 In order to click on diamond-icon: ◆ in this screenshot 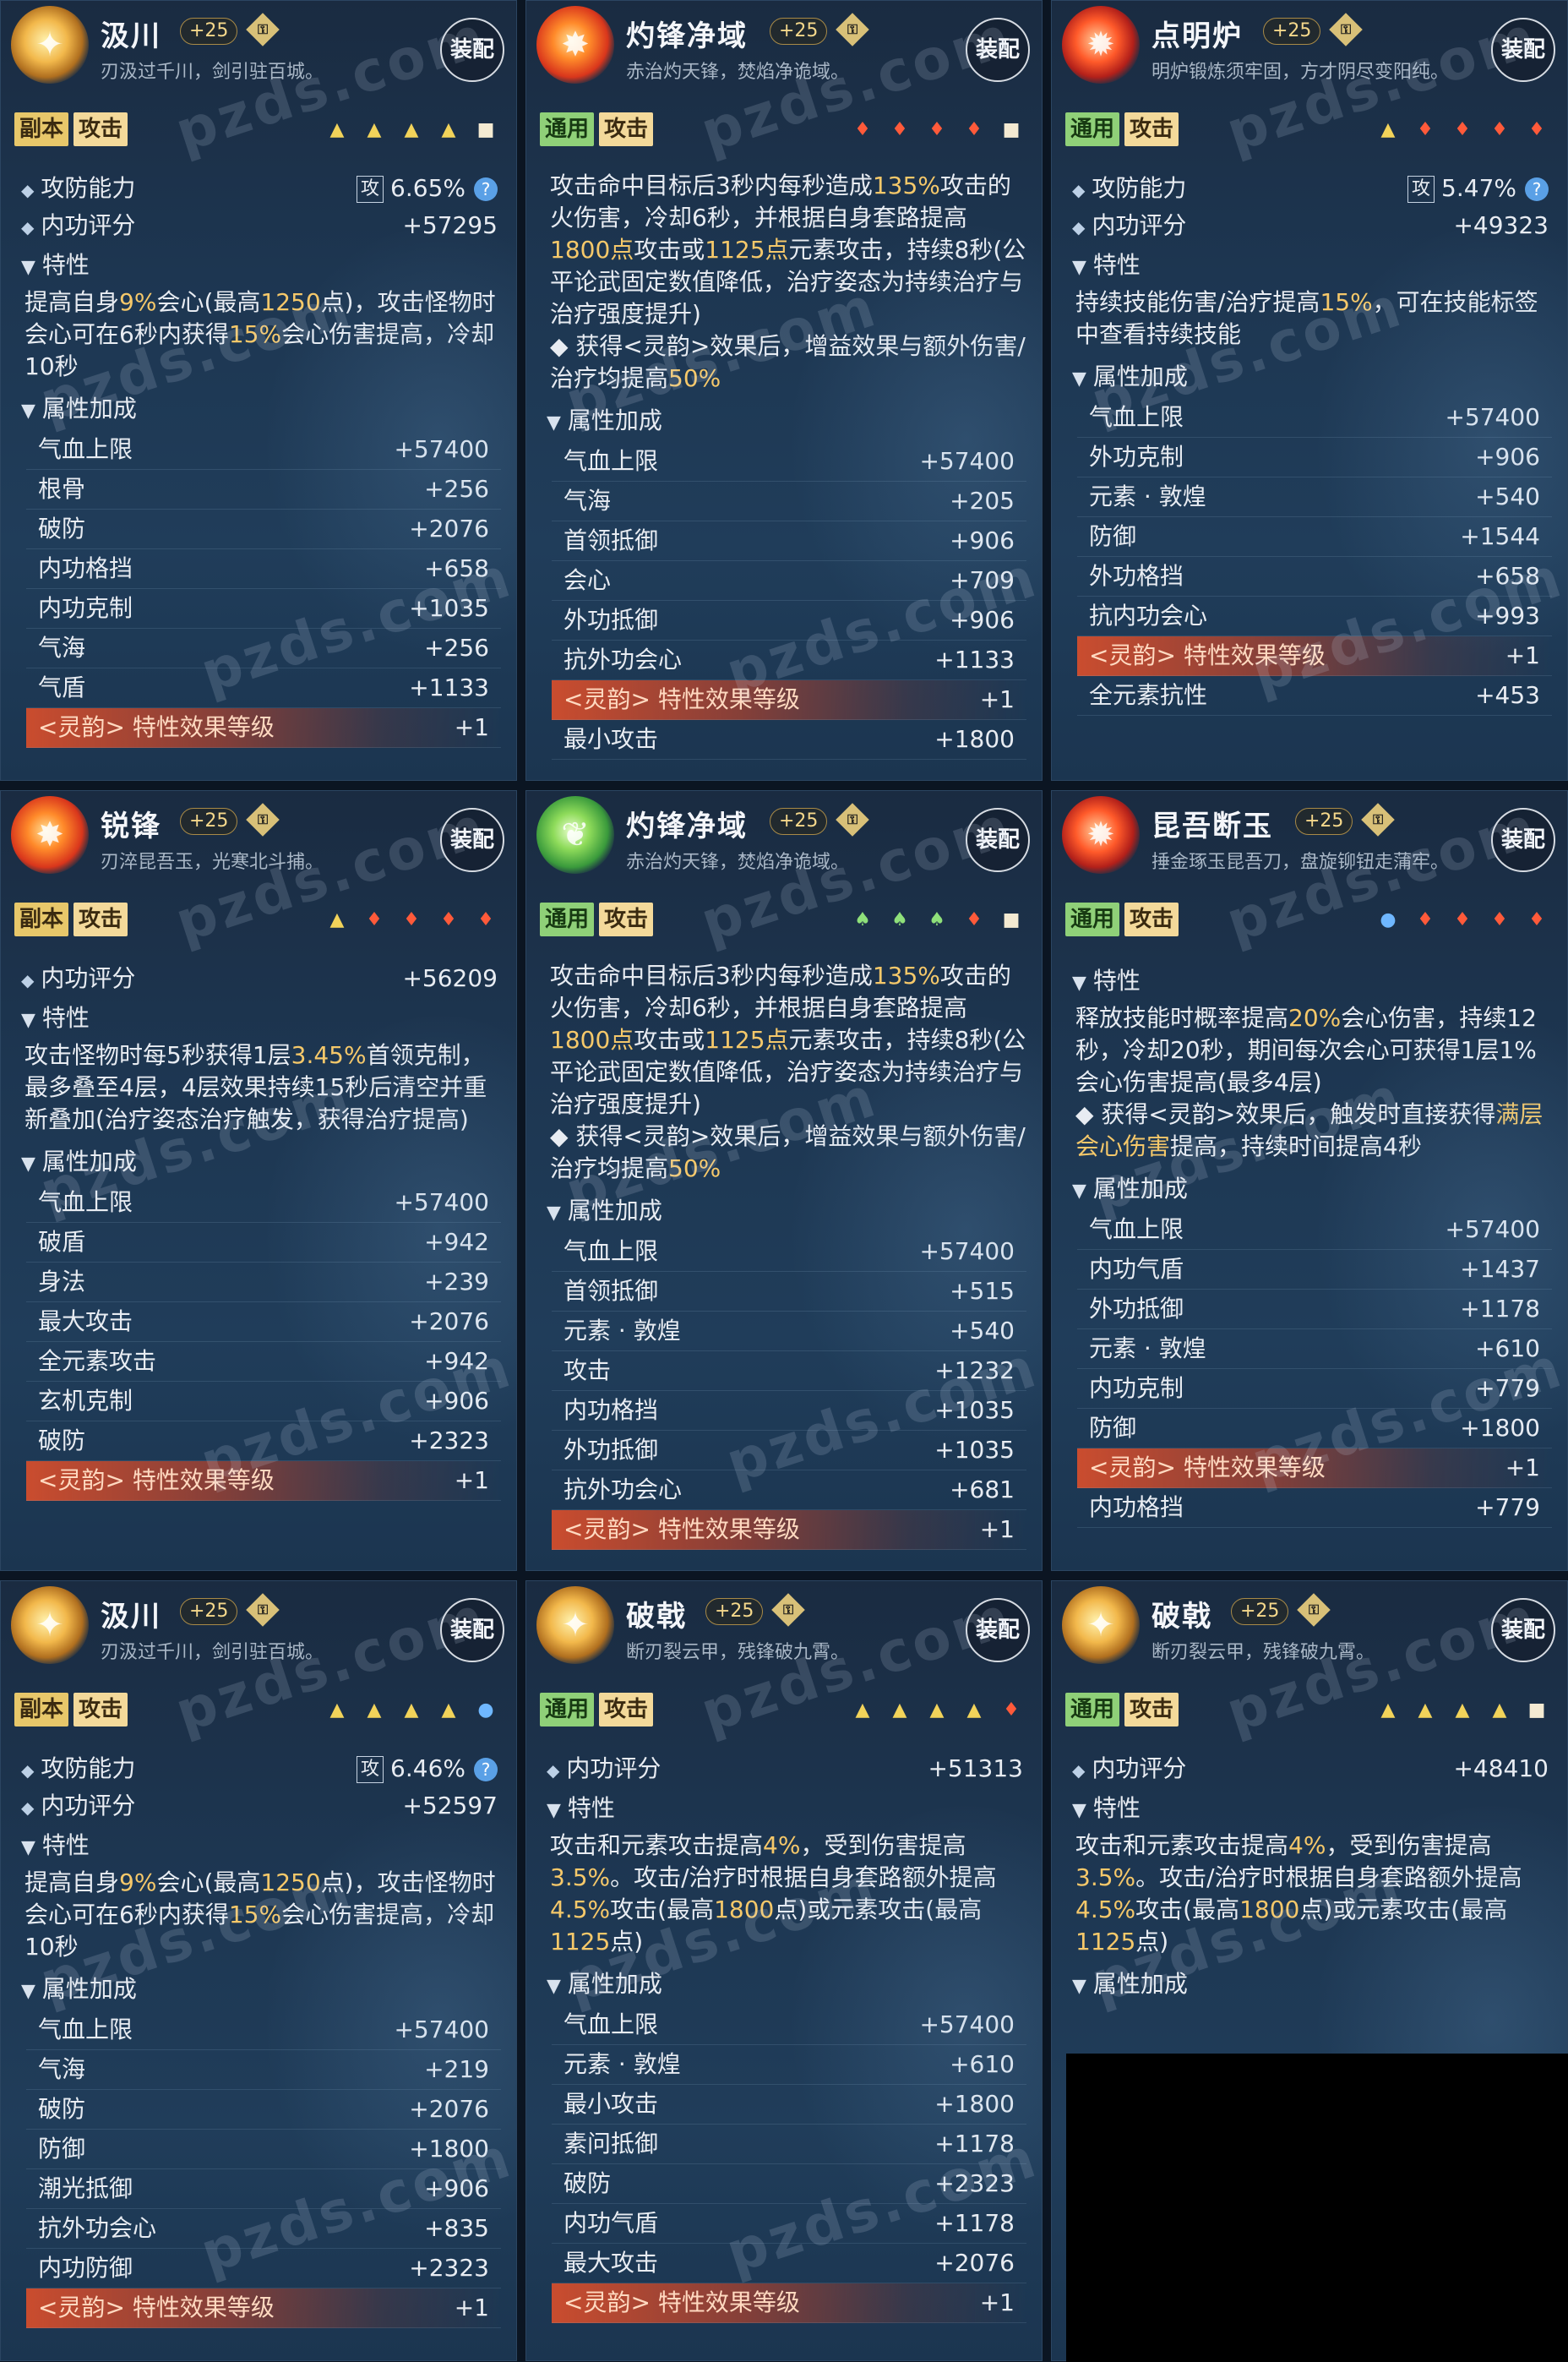, I will do `click(28, 1770)`.